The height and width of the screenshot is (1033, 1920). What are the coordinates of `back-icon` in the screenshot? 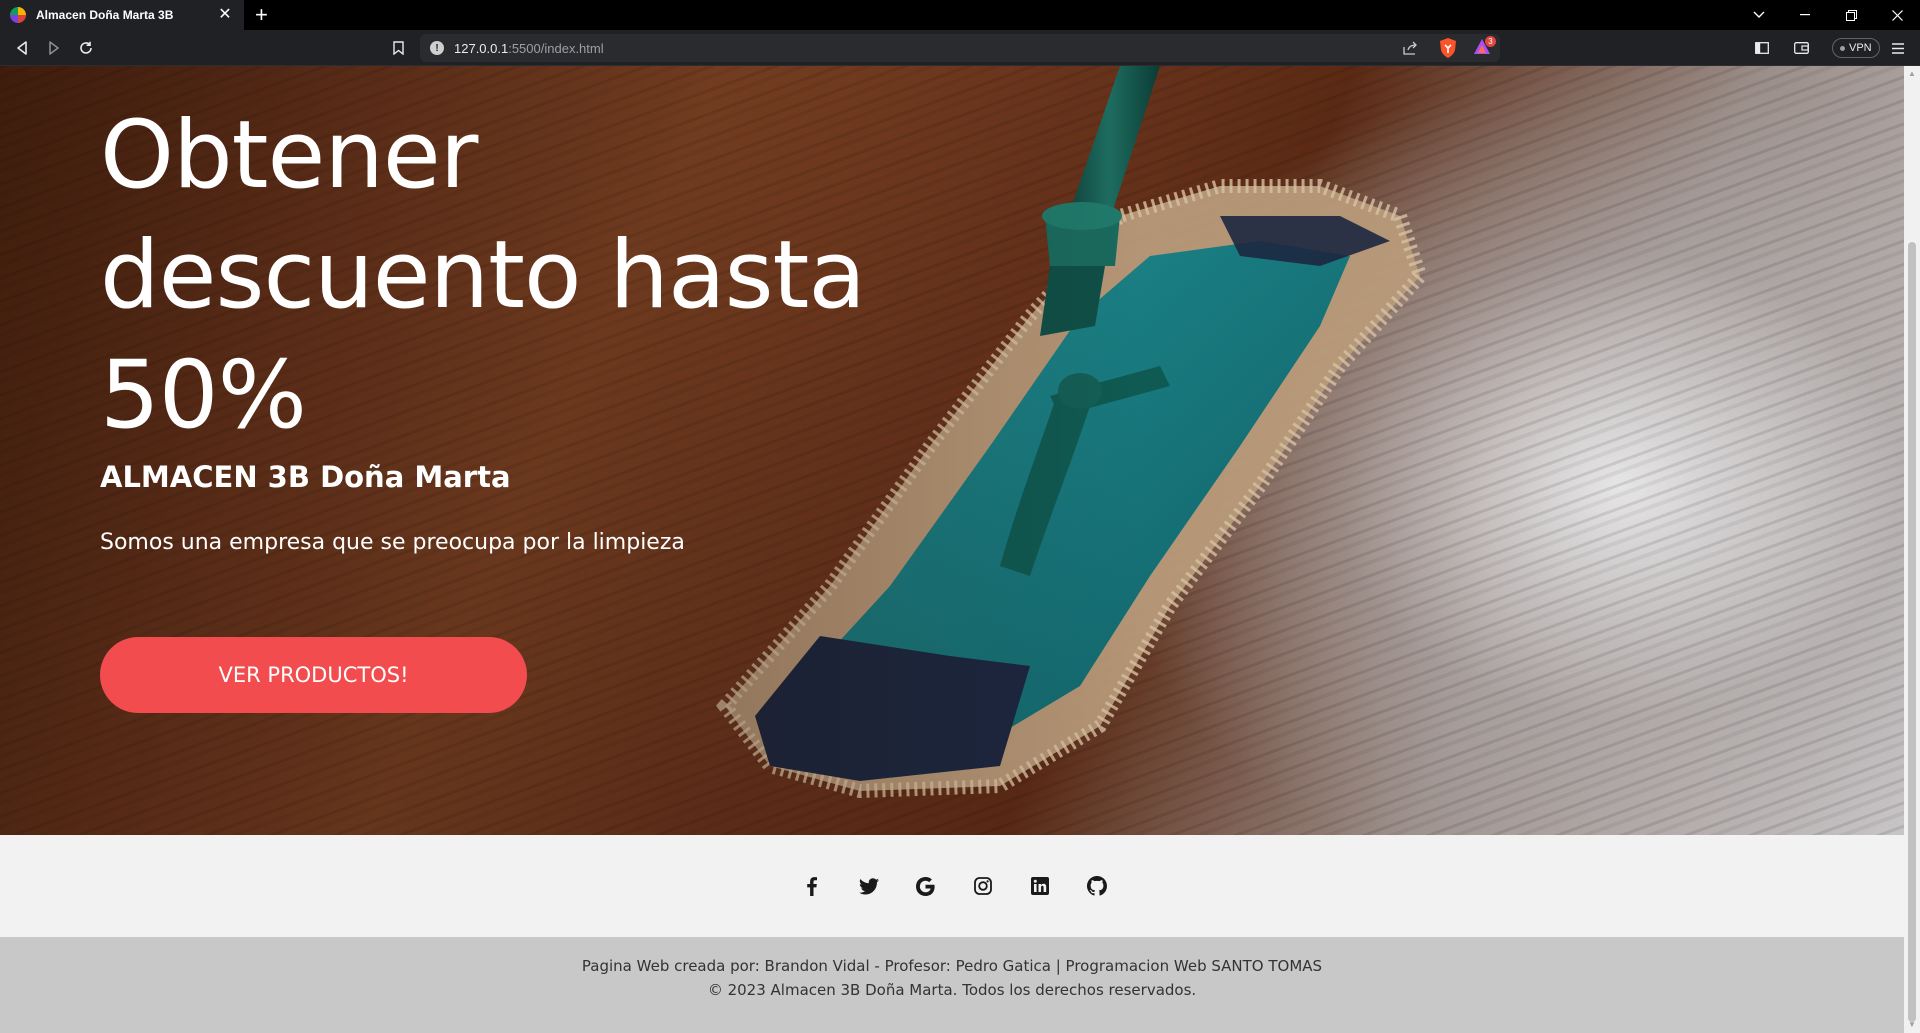 It's located at (22, 48).